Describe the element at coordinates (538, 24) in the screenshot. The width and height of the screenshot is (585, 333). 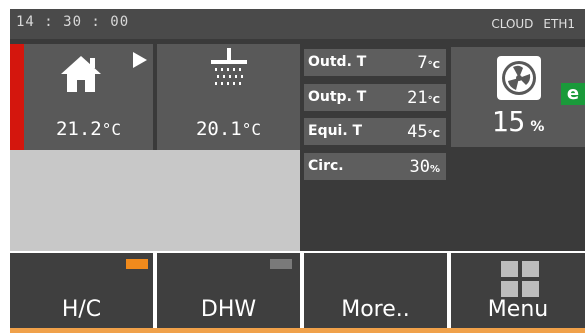
I see `network-status: CLOUD ETH1` at that location.